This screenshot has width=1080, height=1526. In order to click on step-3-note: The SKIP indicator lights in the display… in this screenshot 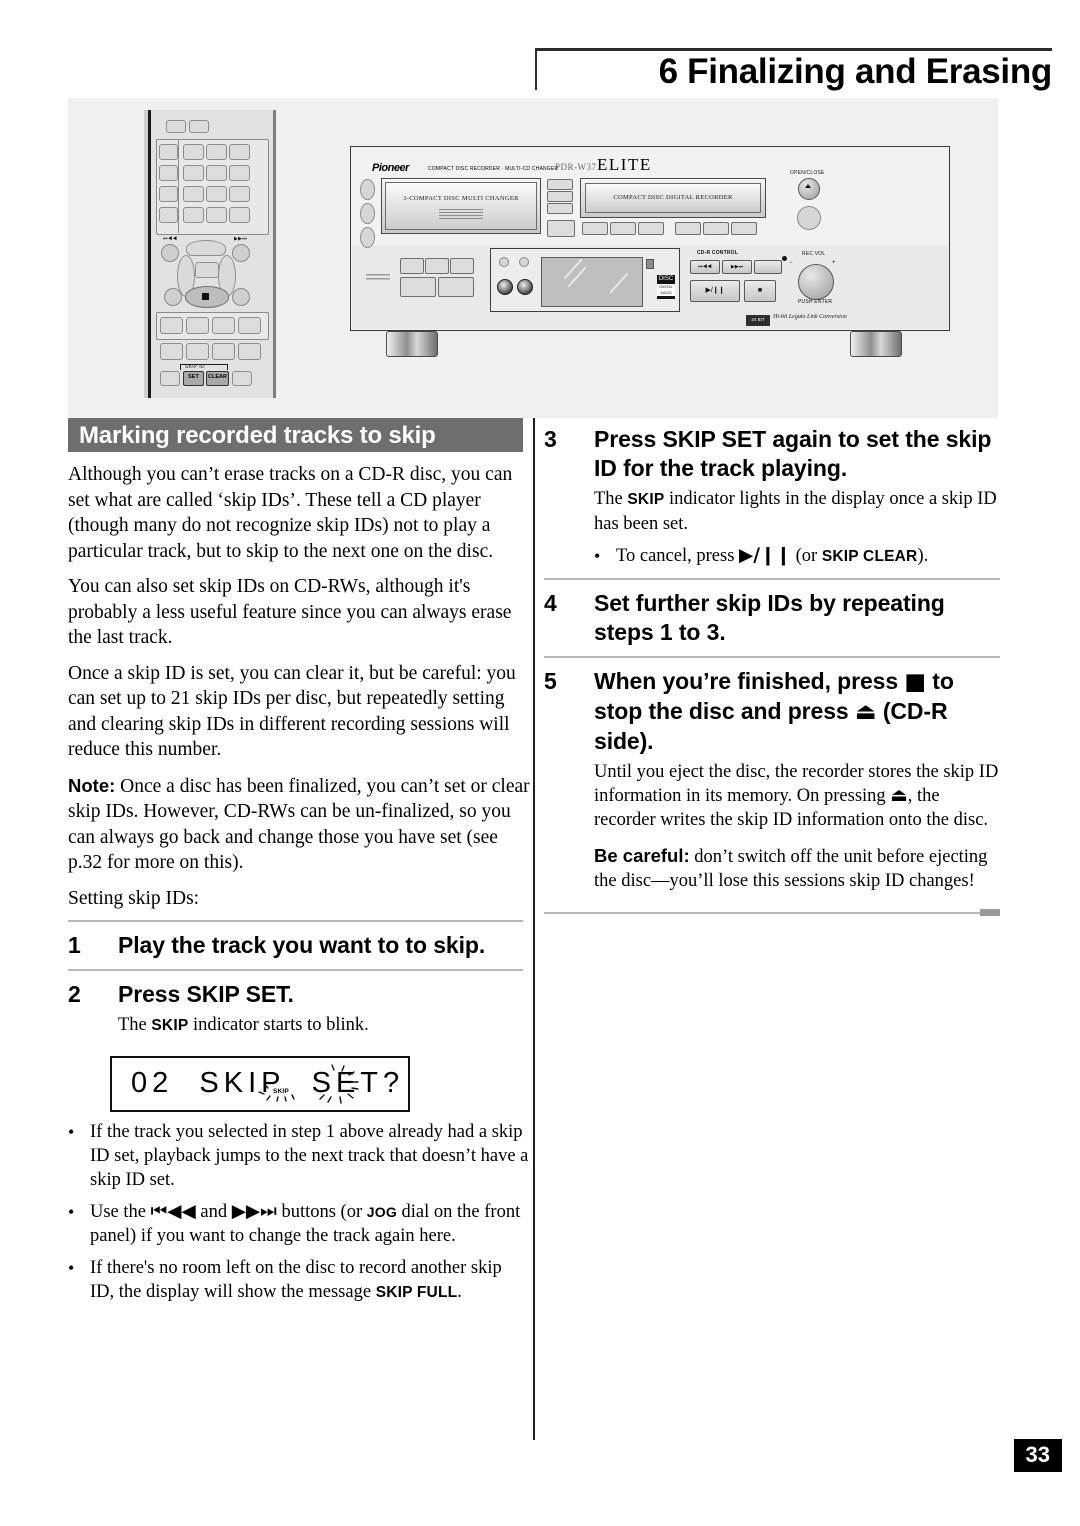, I will do `click(797, 511)`.